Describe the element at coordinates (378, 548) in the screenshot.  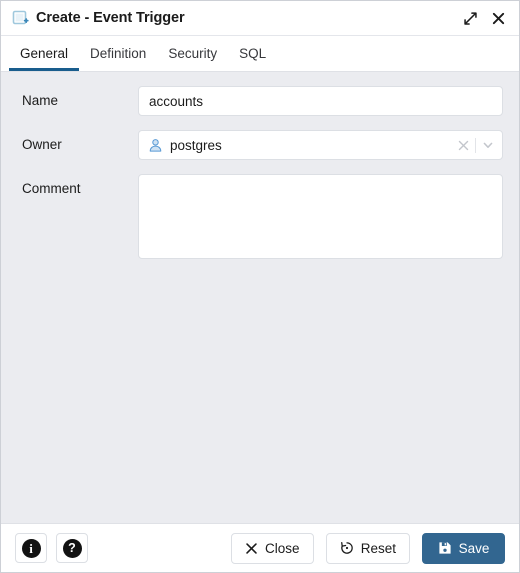
I see `reset-button-label: Reset` at that location.